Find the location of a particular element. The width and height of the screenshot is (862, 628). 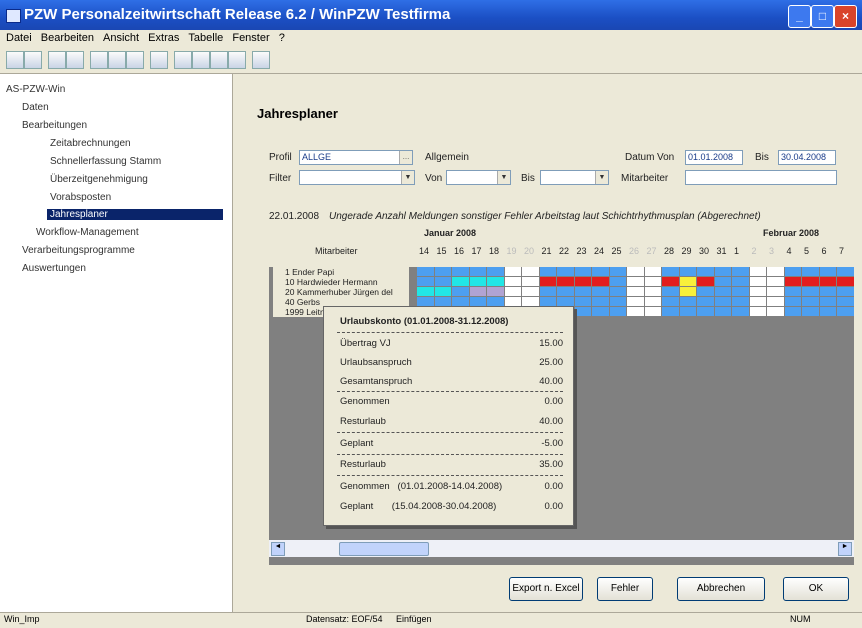

filter-bis-select: ▼ is located at coordinates (574, 177).